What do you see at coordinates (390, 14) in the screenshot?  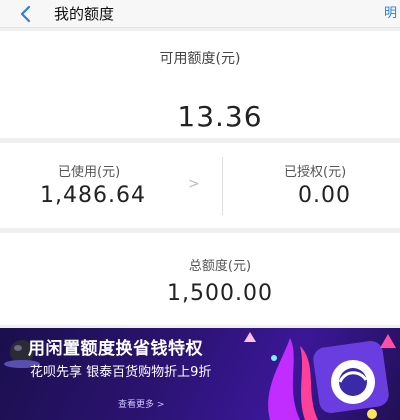 I see `details-link: 明` at bounding box center [390, 14].